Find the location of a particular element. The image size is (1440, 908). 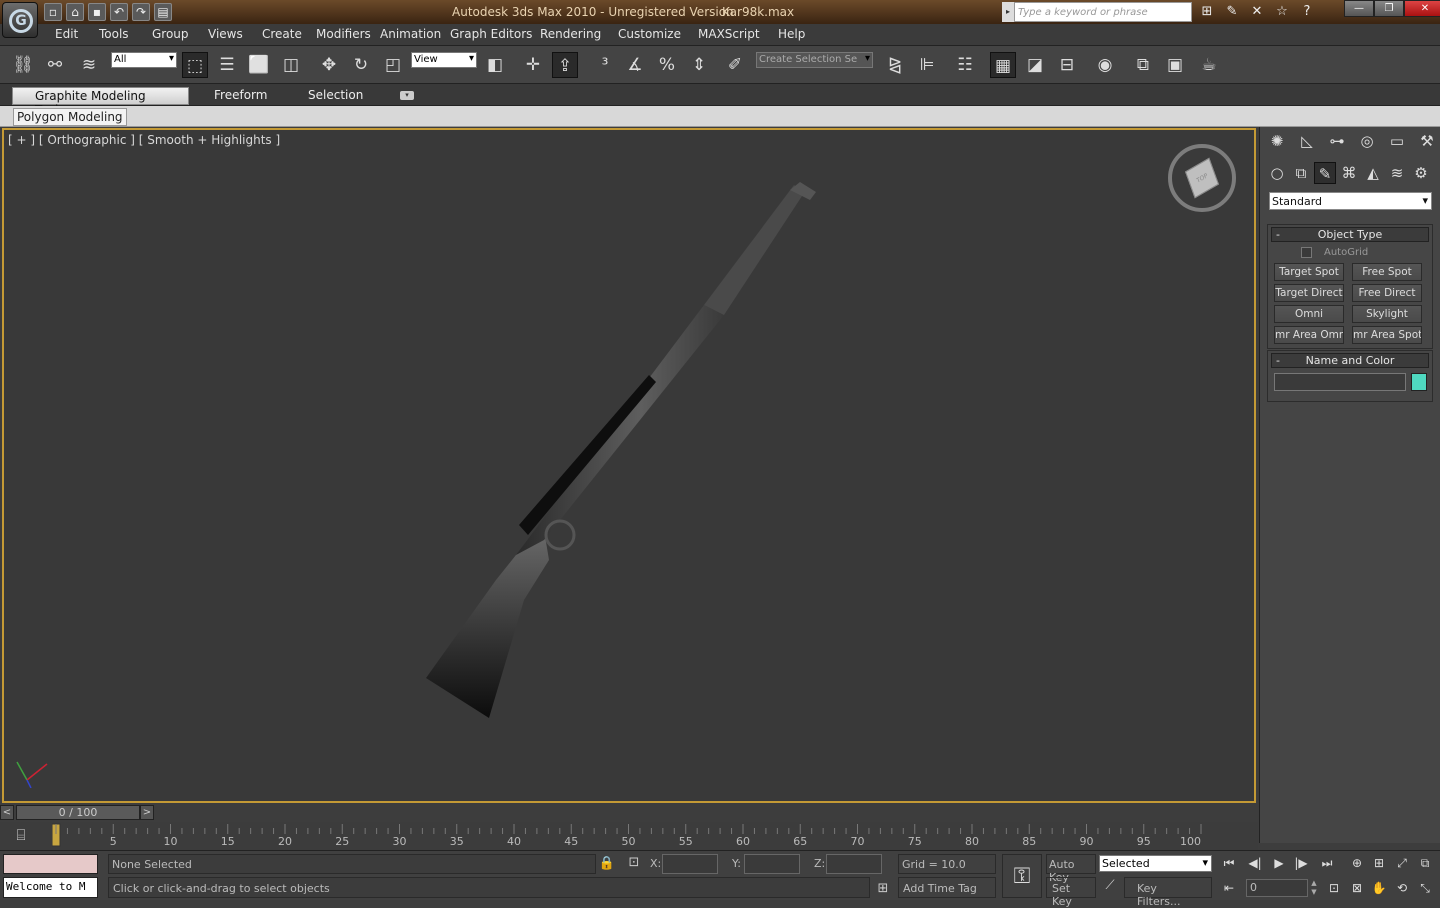

close-button: ✕ is located at coordinates (1422, 8).